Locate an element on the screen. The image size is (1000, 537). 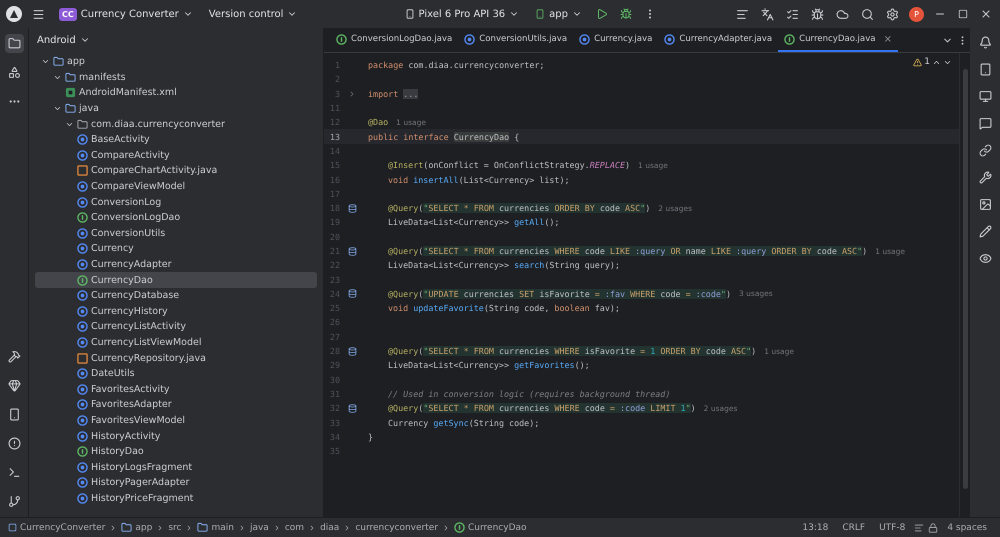
tree-item: CompareActivity is located at coordinates (176, 156).